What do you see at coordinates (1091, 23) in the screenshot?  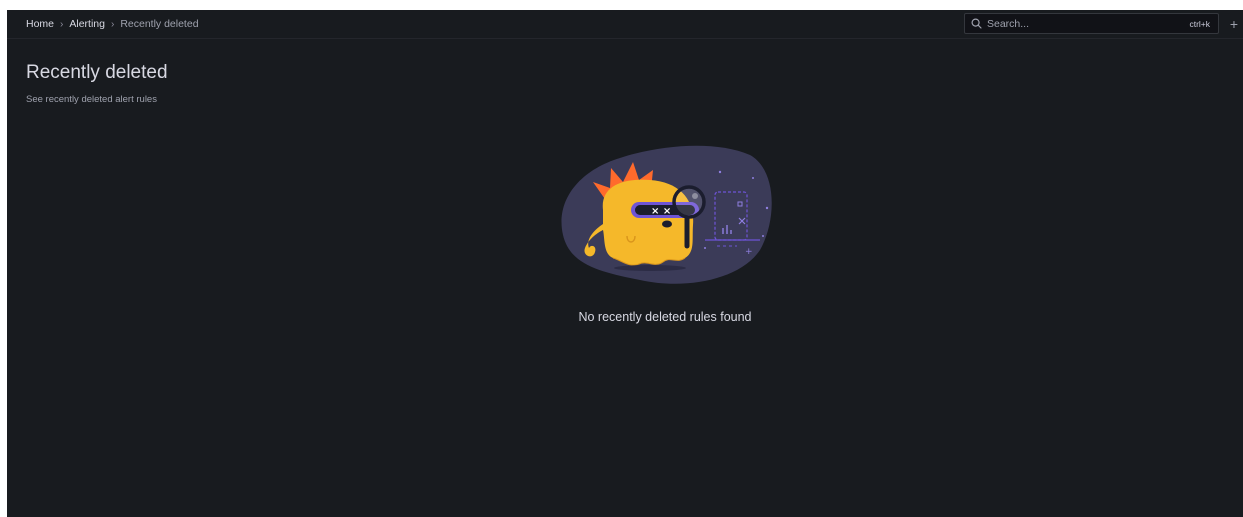 I see `search-bar: Search... ctrl+k` at bounding box center [1091, 23].